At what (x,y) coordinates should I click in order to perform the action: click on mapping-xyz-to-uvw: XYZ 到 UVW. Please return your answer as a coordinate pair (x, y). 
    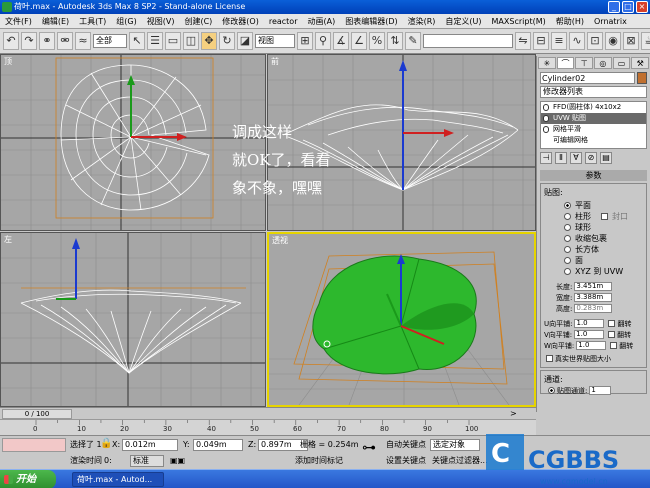
    Looking at the image, I should click on (593, 271).